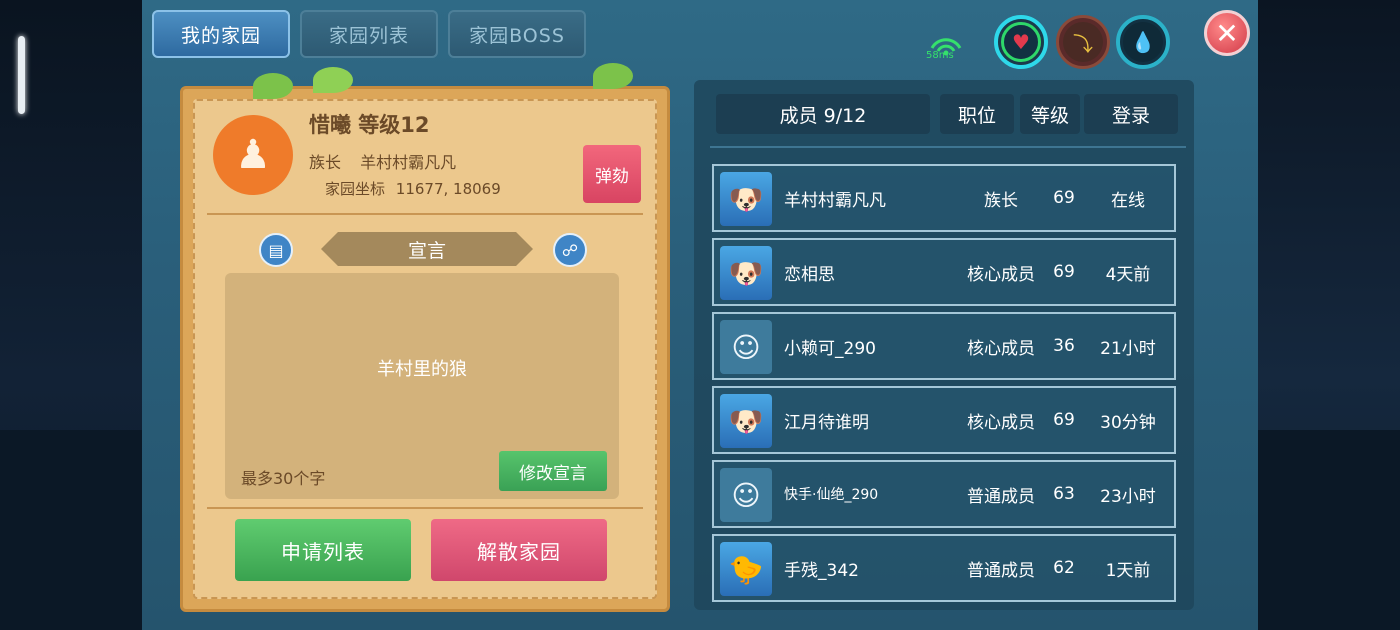  Describe the element at coordinates (1050, 114) in the screenshot. I see `level-header: 等级` at that location.